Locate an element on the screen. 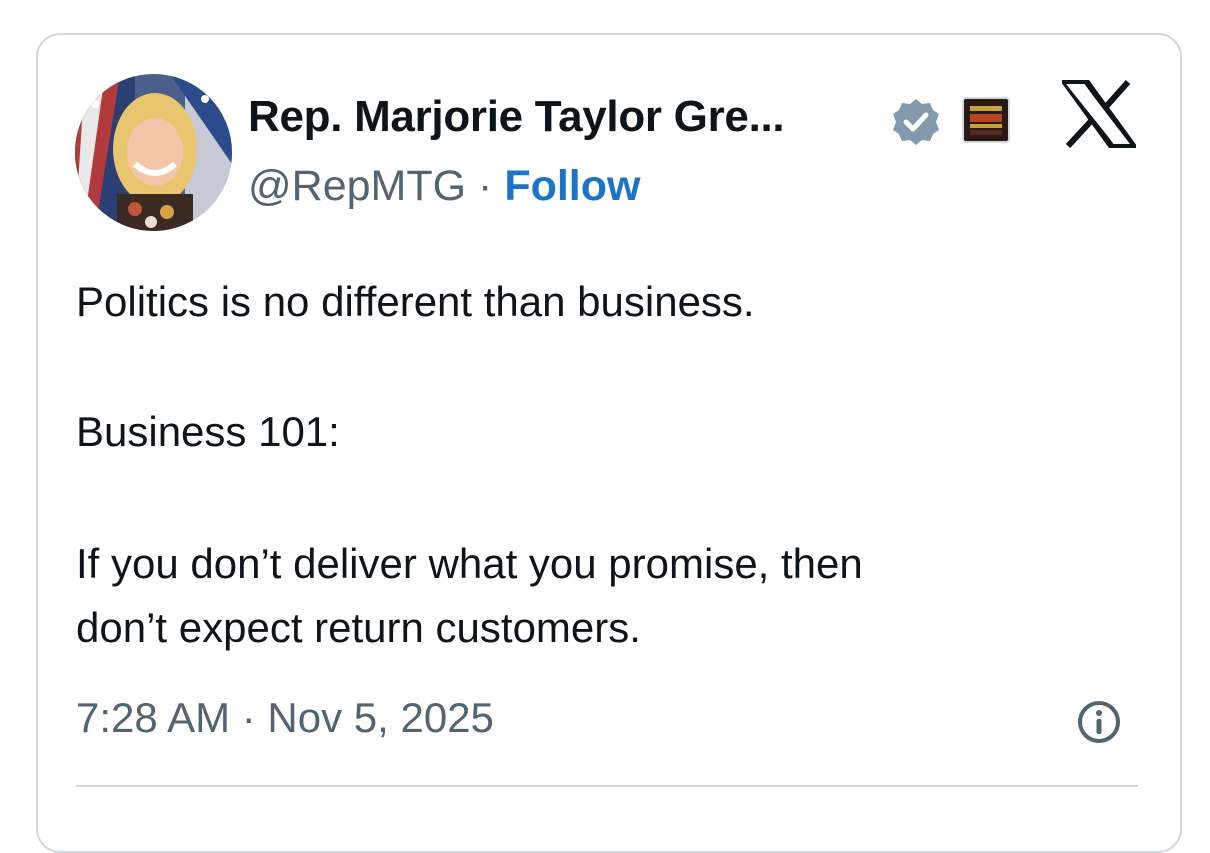 The width and height of the screenshot is (1210, 853). affiliate-badge-icon is located at coordinates (986, 120).